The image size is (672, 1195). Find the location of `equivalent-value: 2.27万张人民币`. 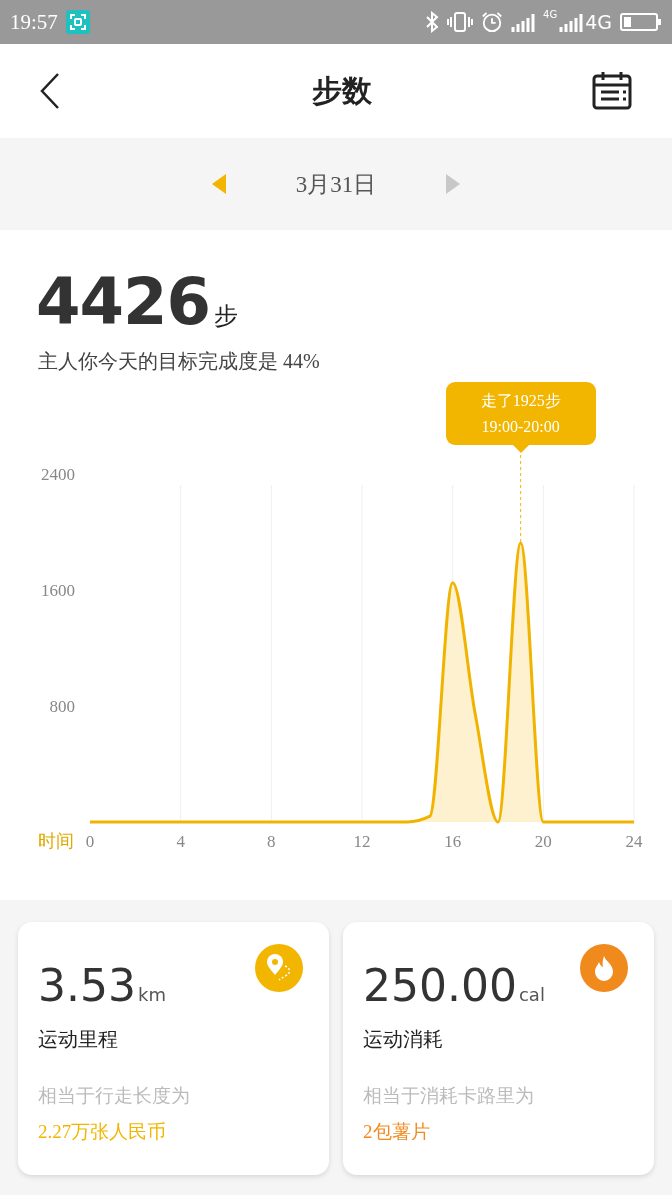

equivalent-value: 2.27万张人民币 is located at coordinates (103, 1132).